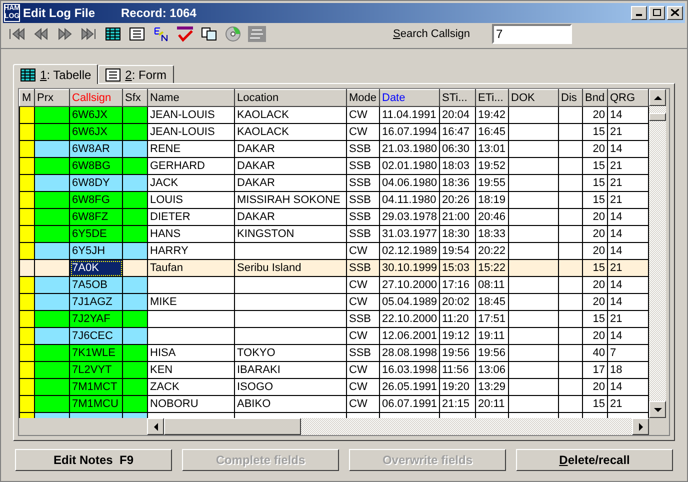  Describe the element at coordinates (410, 370) in the screenshot. I see `table-cell: 16.03.1998` at that location.